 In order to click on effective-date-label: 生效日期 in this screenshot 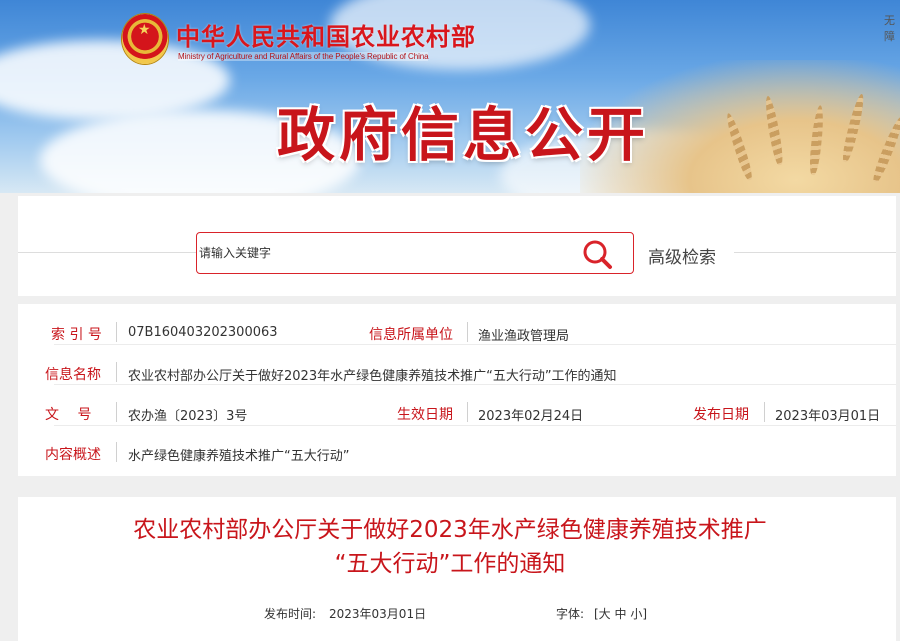, I will do `click(425, 415)`.